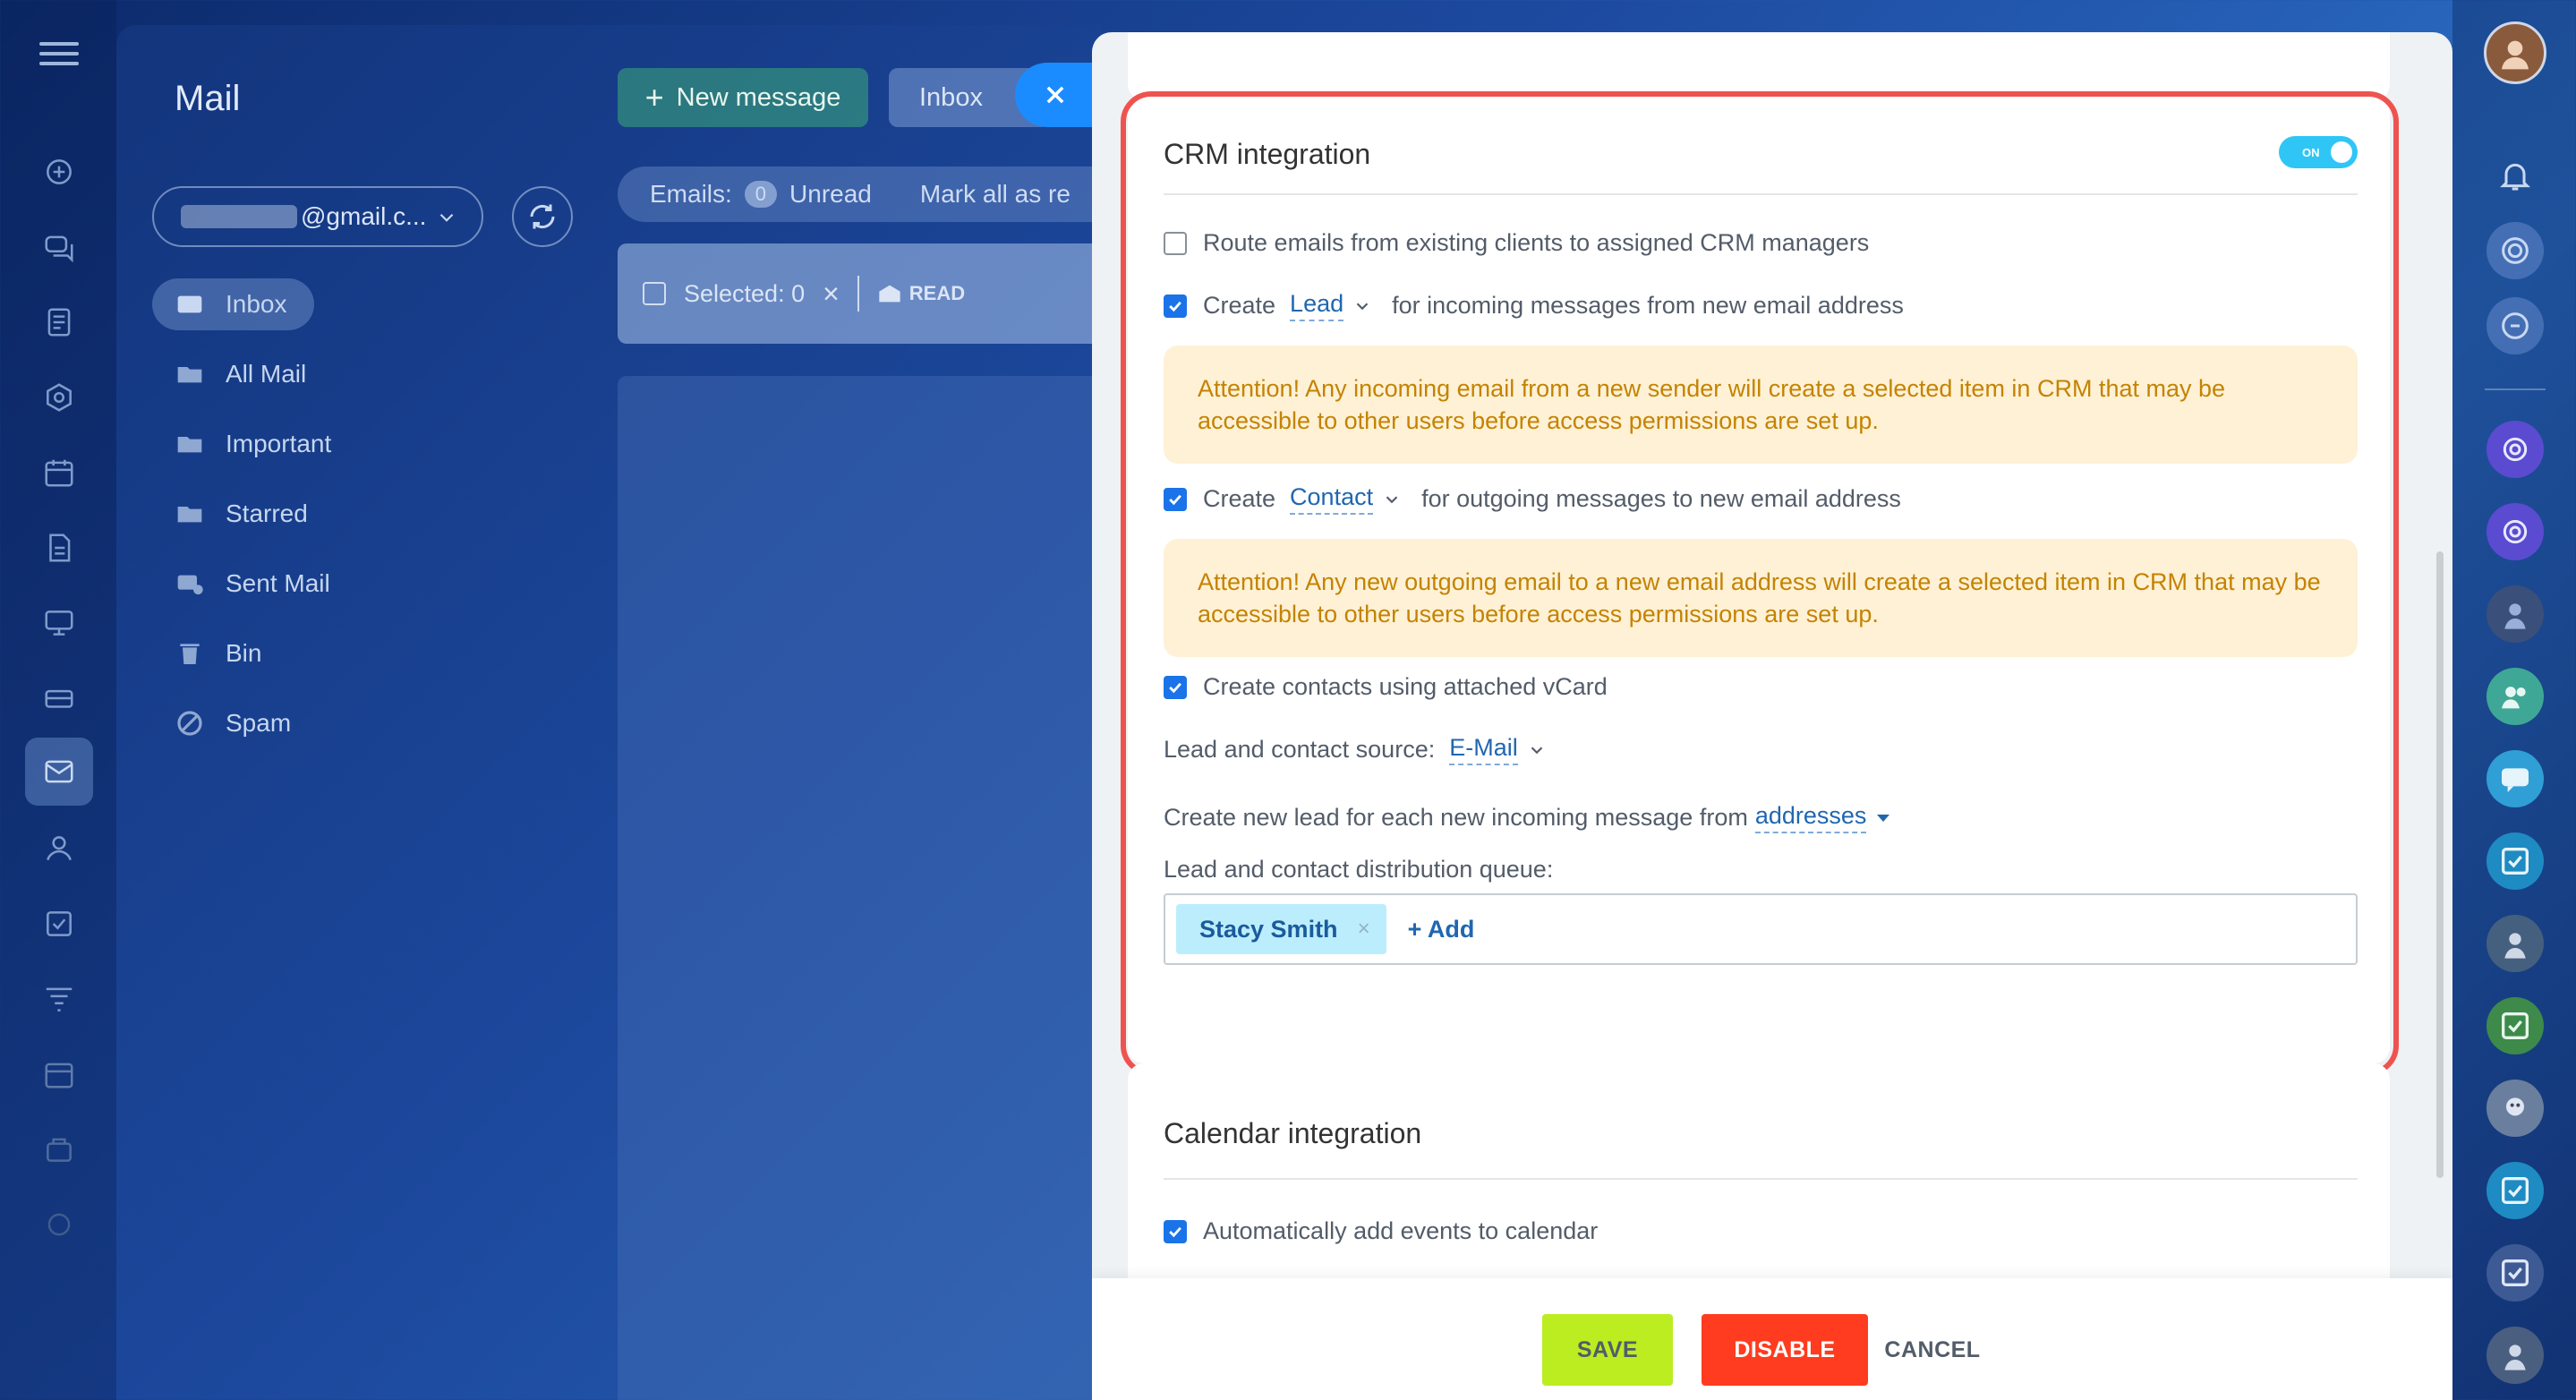 This screenshot has height=1400, width=2576. What do you see at coordinates (1281, 929) in the screenshot?
I see `queue-user-chip: Stacy Smith ×` at bounding box center [1281, 929].